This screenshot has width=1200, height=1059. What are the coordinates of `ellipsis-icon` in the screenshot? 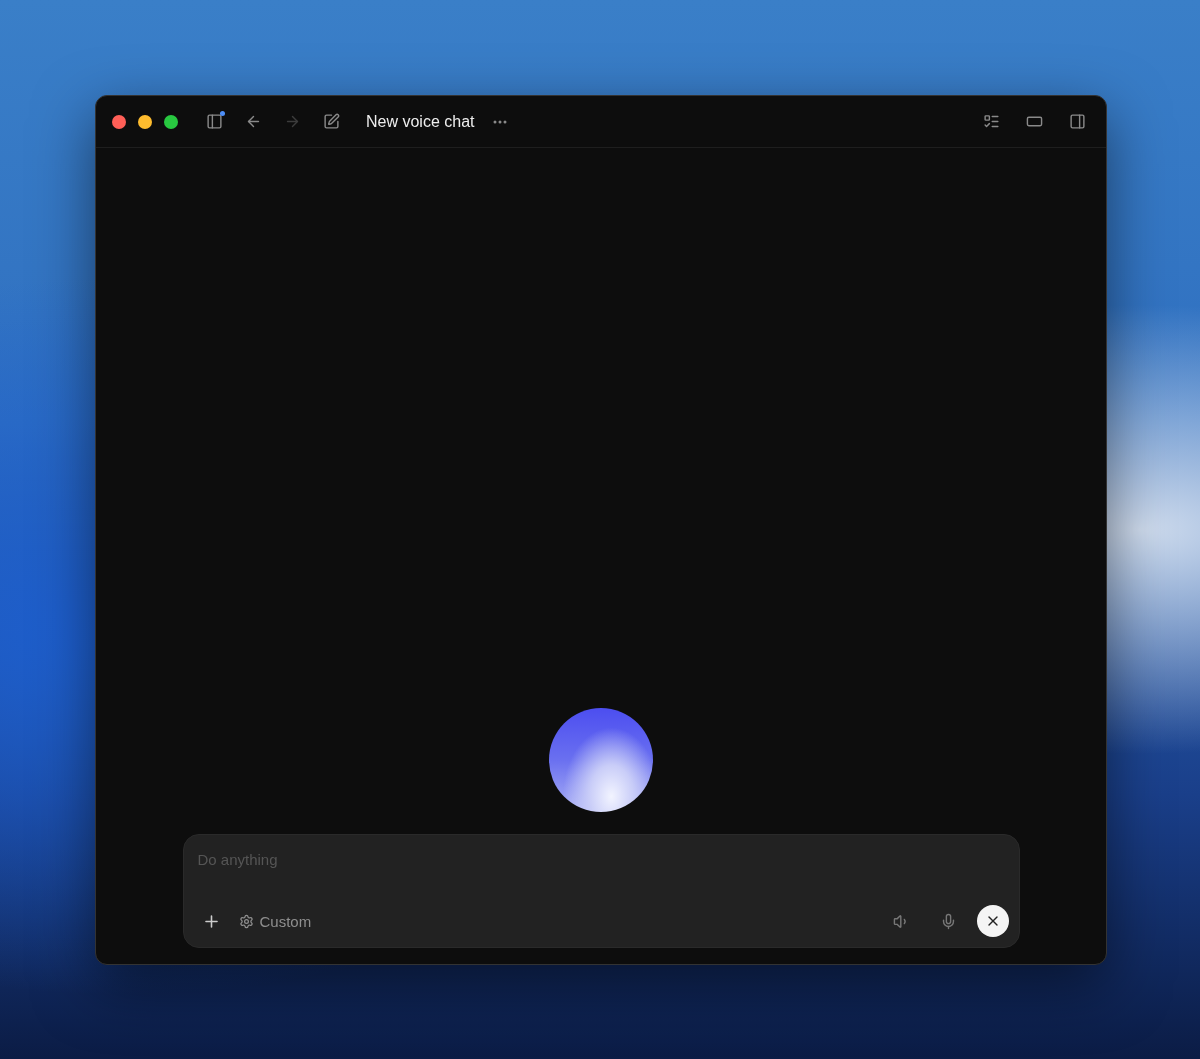 It's located at (499, 121).